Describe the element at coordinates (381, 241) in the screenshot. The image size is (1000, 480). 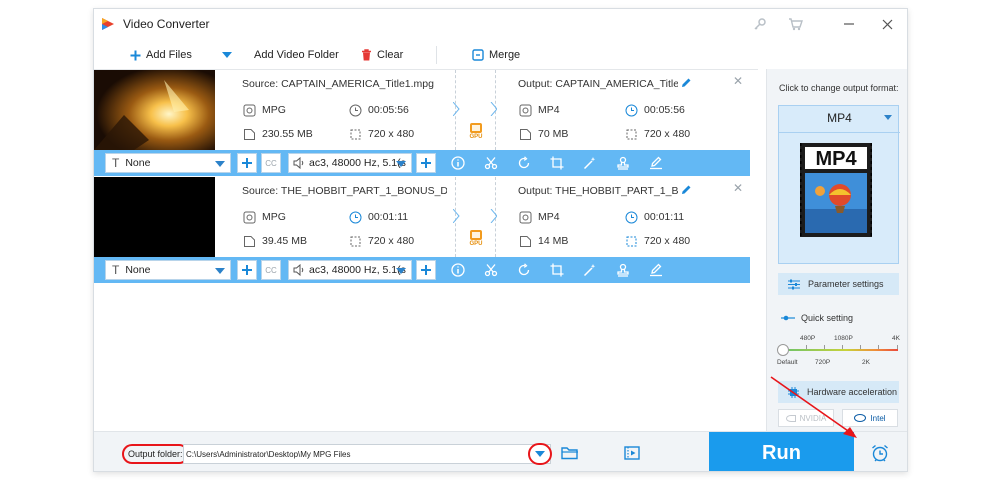
I see `source-resolution: 720 x 480` at that location.